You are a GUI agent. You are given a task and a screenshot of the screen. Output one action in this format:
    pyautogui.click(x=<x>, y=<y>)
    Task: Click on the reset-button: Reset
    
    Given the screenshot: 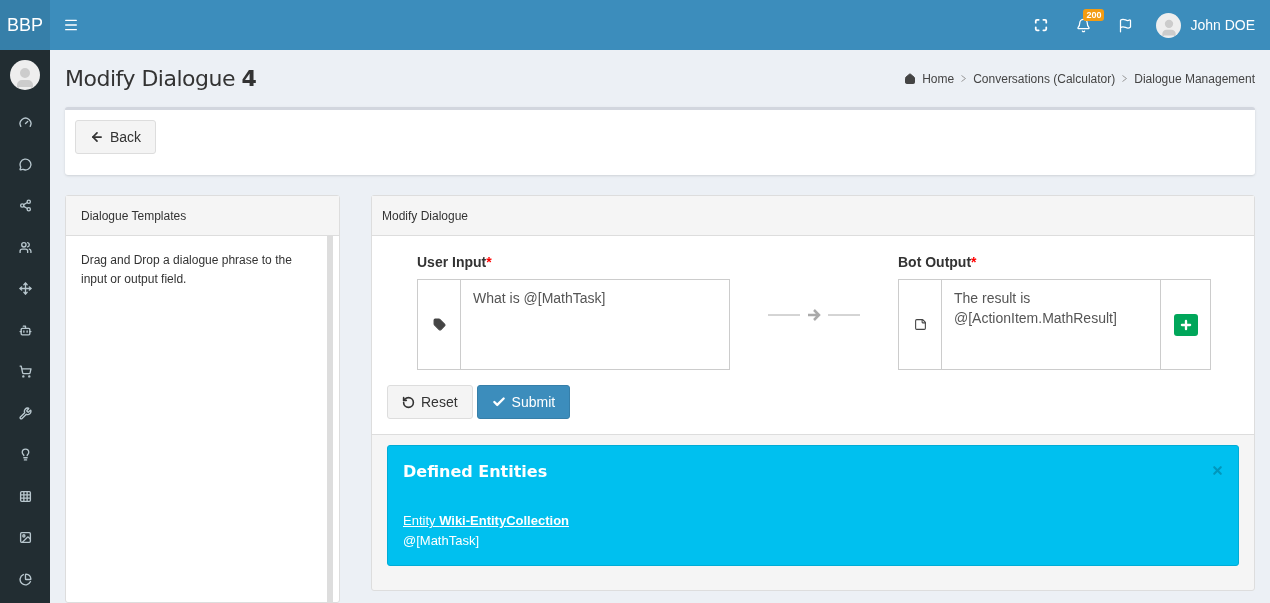 What is the action you would take?
    pyautogui.click(x=430, y=402)
    